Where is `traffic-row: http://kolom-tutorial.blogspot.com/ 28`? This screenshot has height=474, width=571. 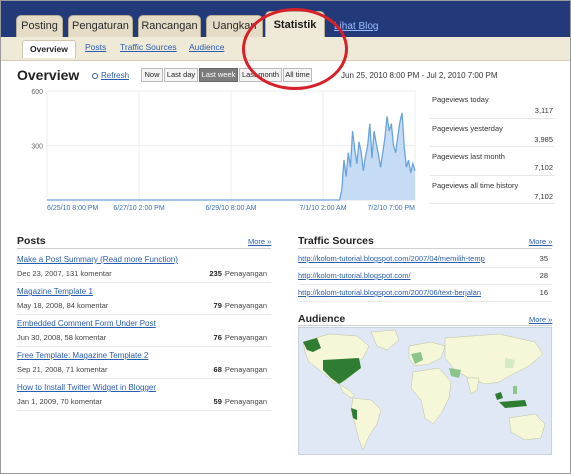 traffic-row: http://kolom-tutorial.blogspot.com/ 28 is located at coordinates (425, 276).